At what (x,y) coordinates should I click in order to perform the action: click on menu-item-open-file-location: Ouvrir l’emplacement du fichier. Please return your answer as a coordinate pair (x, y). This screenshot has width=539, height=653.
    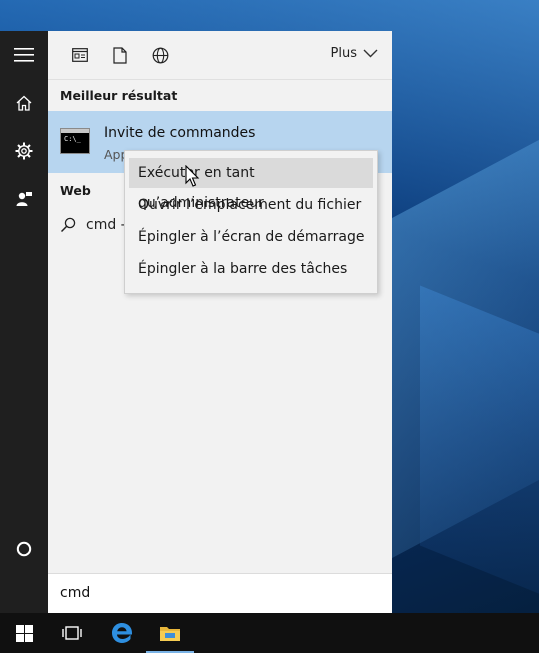
    Looking at the image, I should click on (251, 205).